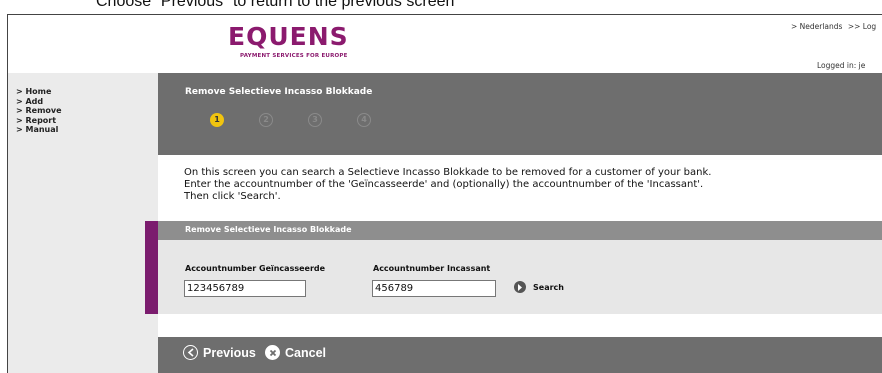 This screenshot has height=373, width=882. What do you see at coordinates (294, 56) in the screenshot?
I see `logo-tagline: PAYMENT SERVICES FOR EUROPE` at bounding box center [294, 56].